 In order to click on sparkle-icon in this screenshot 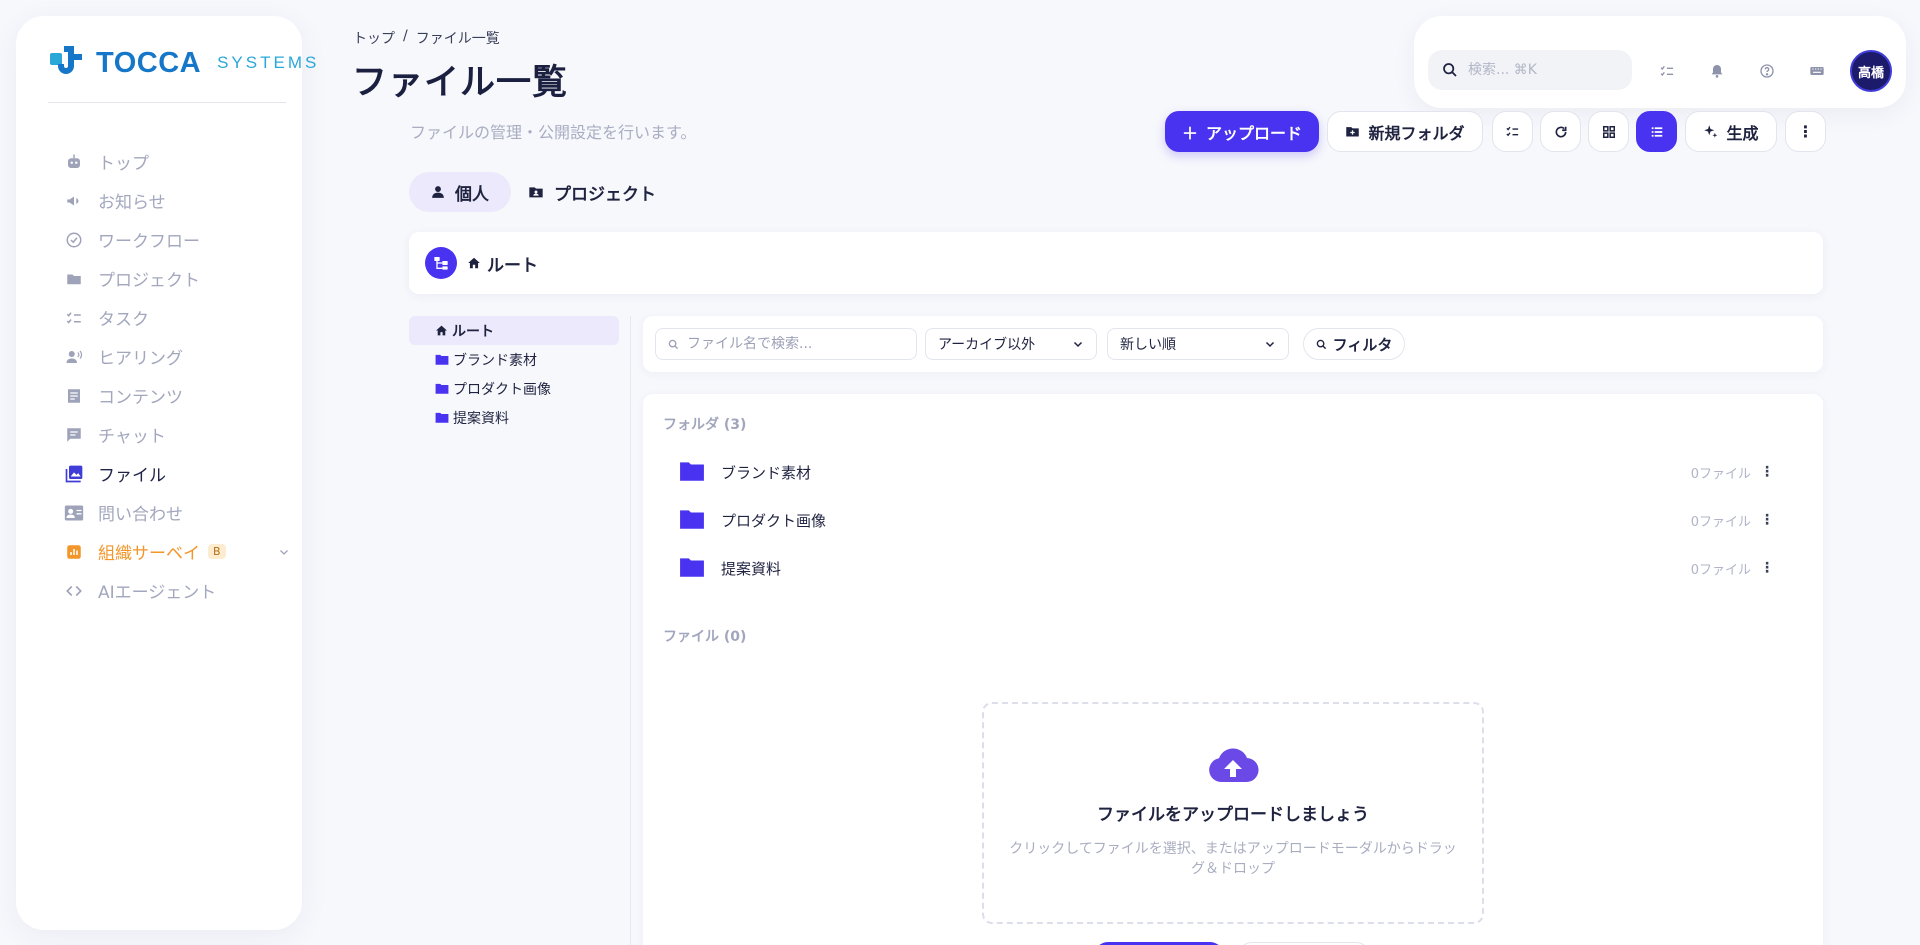, I will do `click(1710, 131)`.